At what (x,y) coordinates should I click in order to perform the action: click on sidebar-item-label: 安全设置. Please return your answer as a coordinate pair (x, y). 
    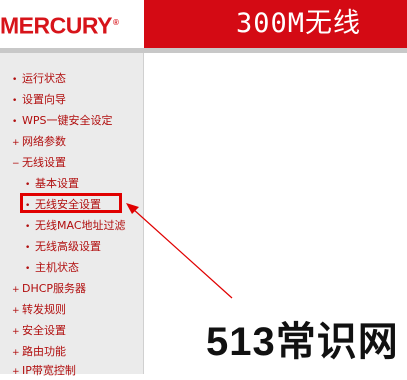
    Looking at the image, I should click on (44, 330).